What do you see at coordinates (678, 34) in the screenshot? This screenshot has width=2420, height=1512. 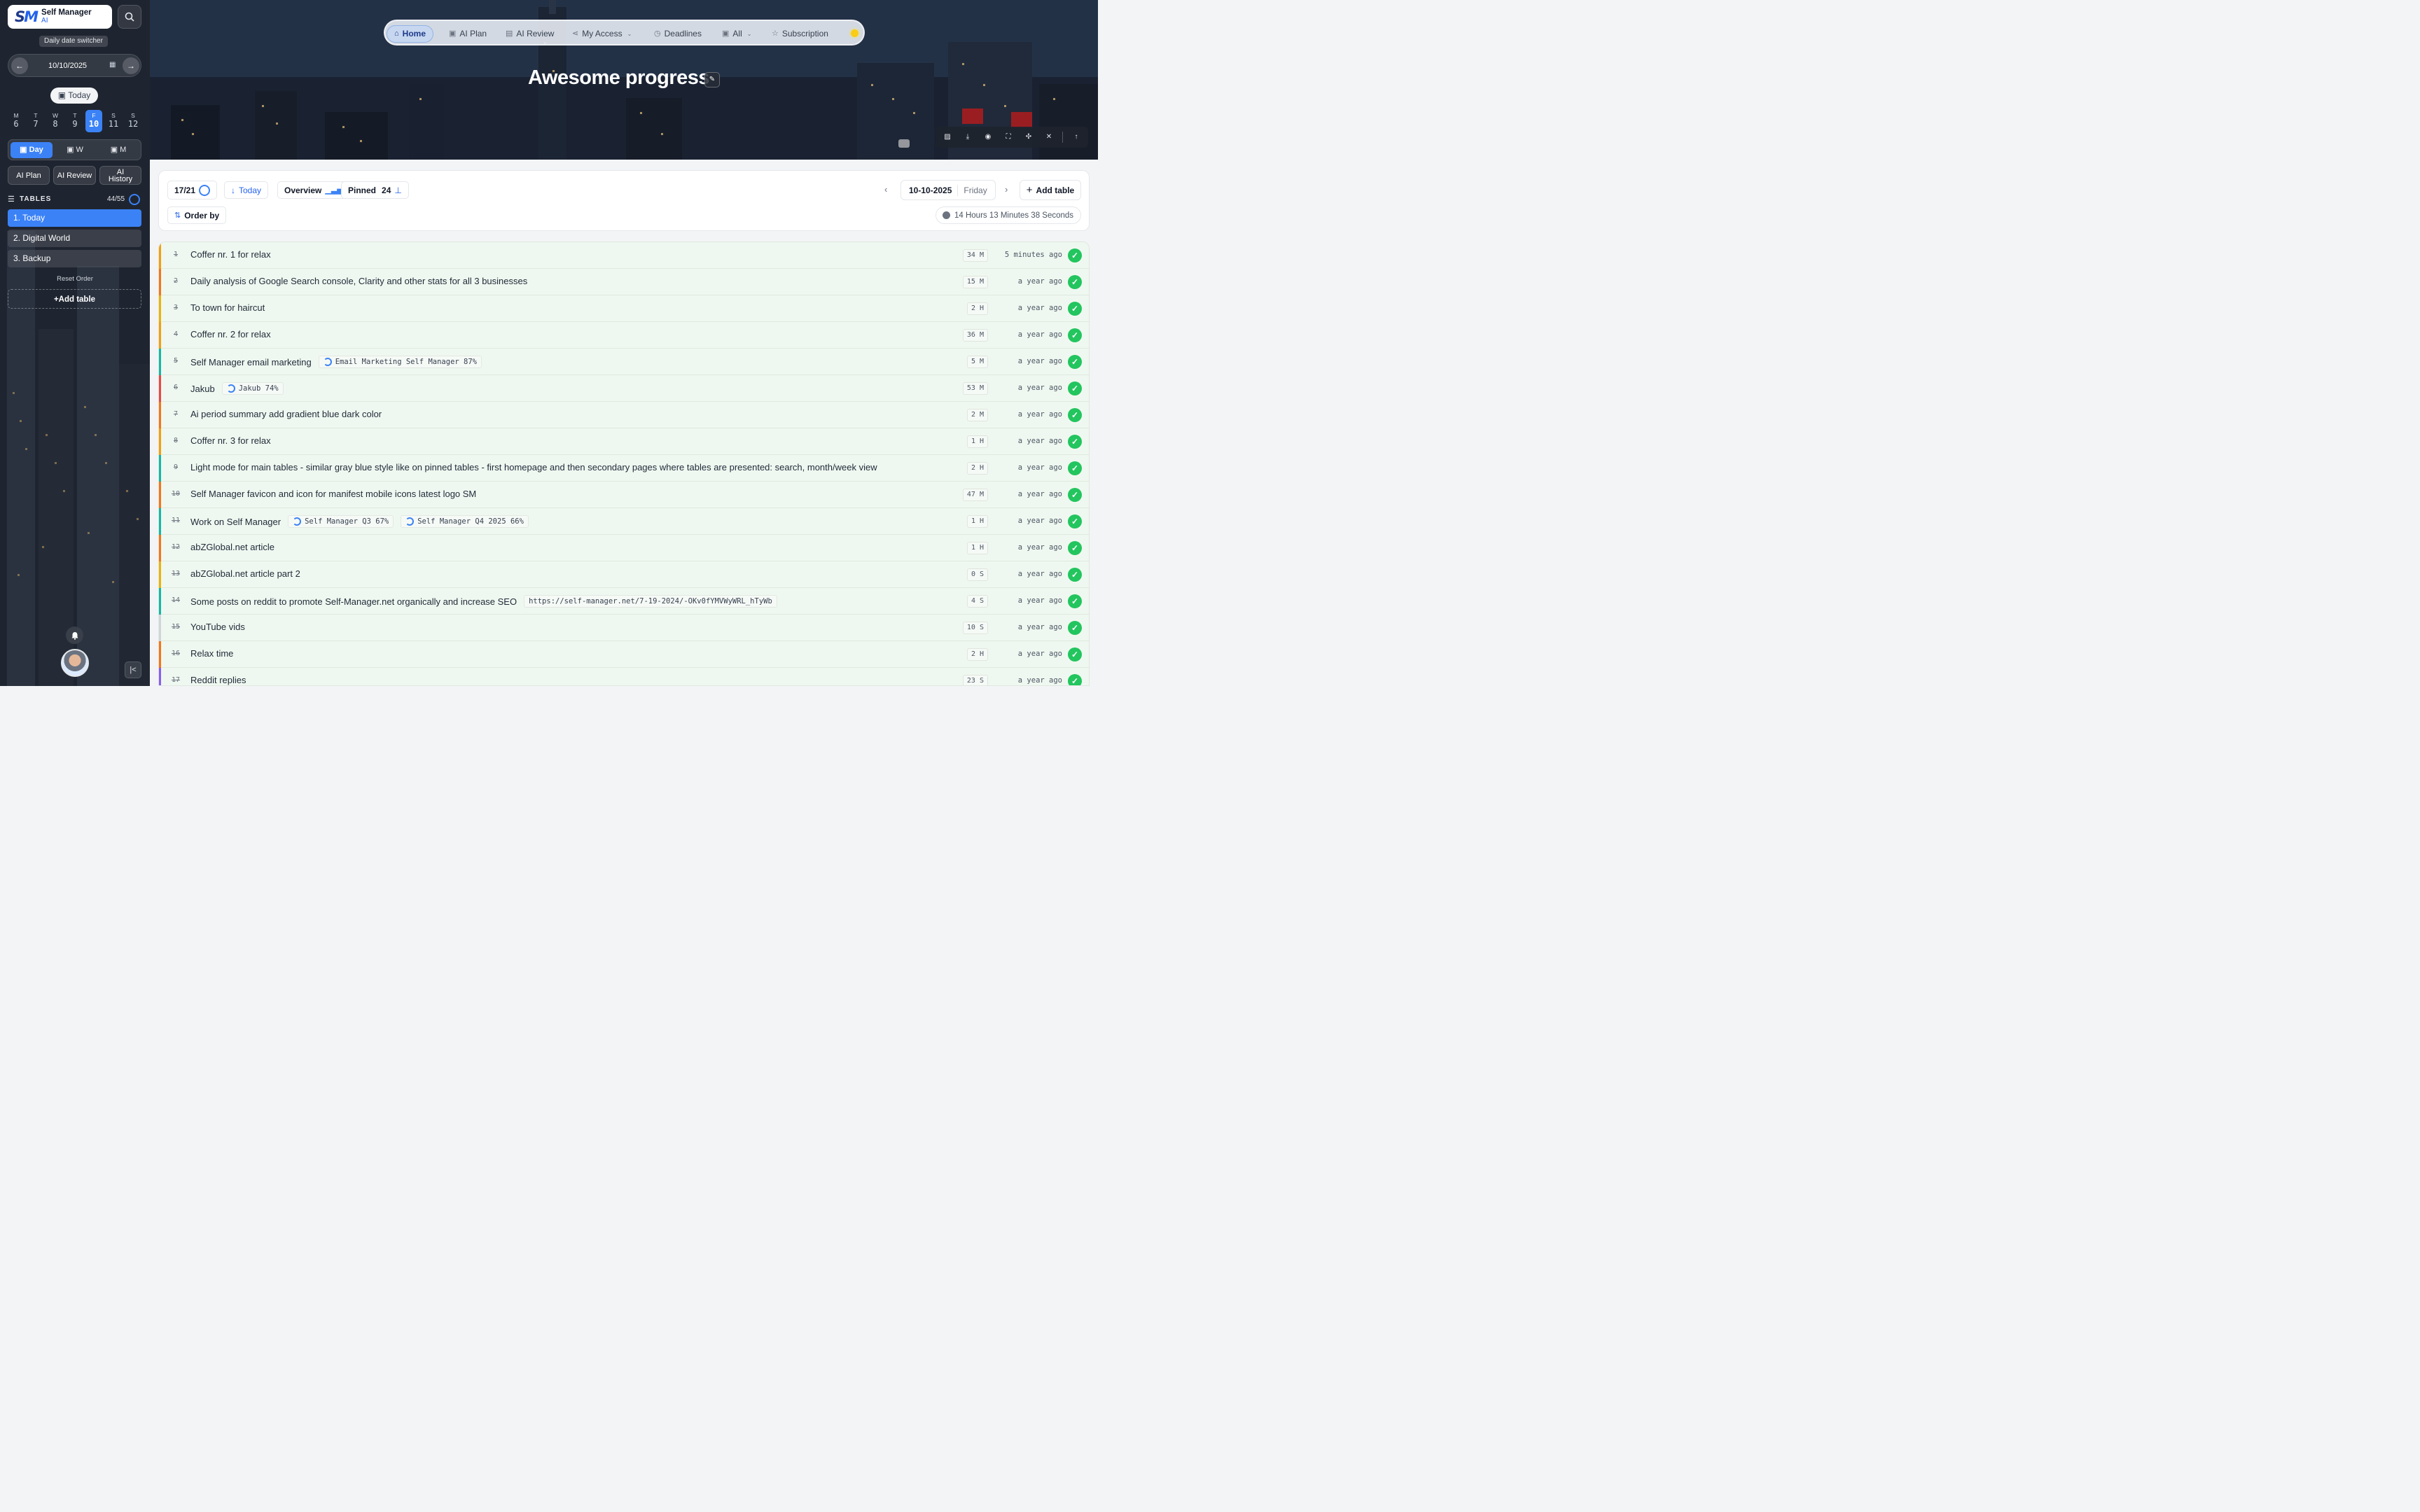 I see `nav-deadlines: ◷ Deadlines` at bounding box center [678, 34].